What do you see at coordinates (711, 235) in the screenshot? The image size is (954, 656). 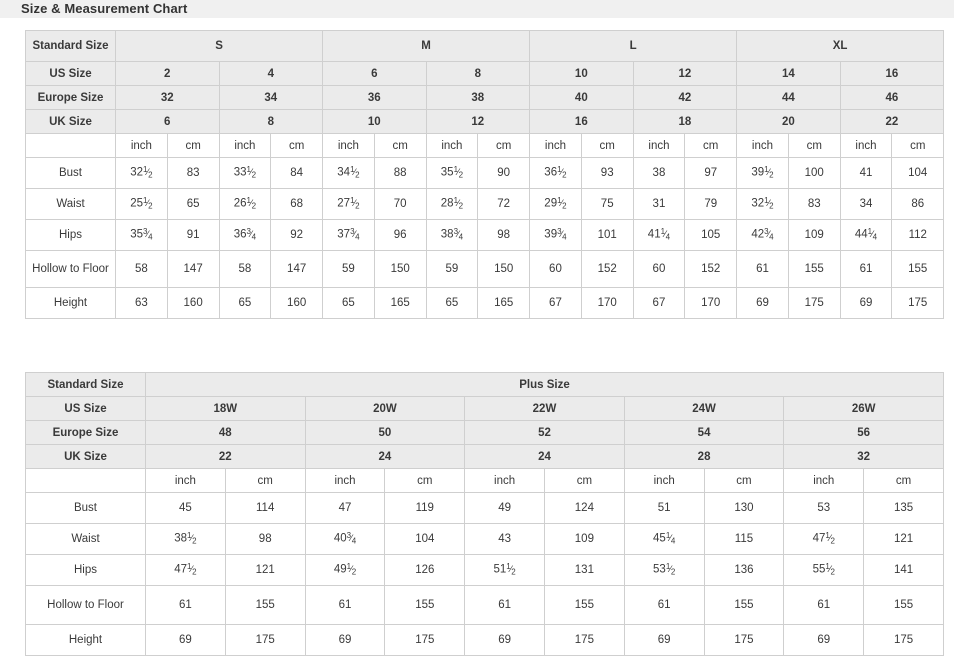 I see `measurement-cell: 105` at bounding box center [711, 235].